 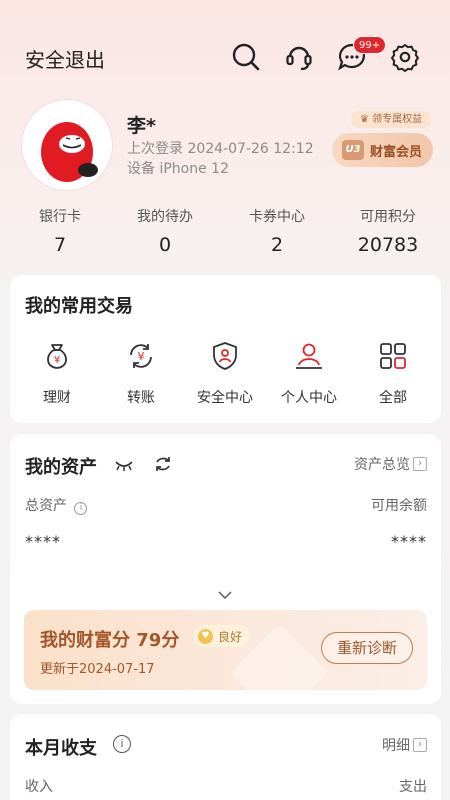 I want to click on stat-value: 7, so click(x=60, y=245).